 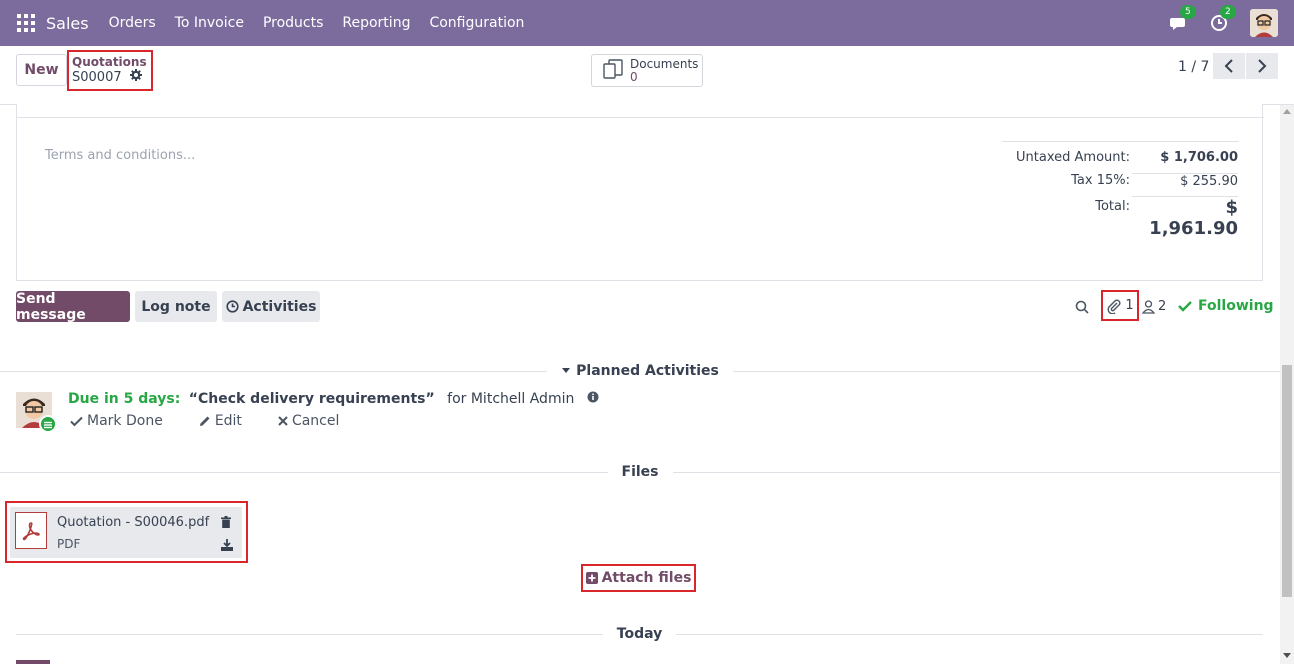 I want to click on scrollbar-thumb, so click(x=1287, y=481).